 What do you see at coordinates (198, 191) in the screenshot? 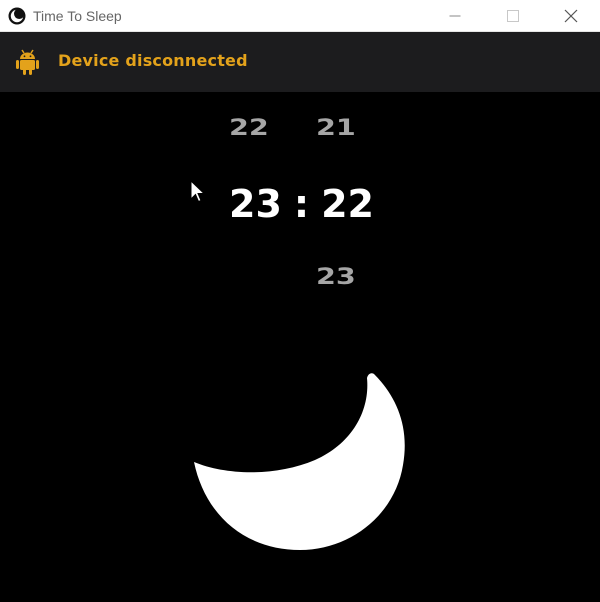
I see `mouse-cursor-icon` at bounding box center [198, 191].